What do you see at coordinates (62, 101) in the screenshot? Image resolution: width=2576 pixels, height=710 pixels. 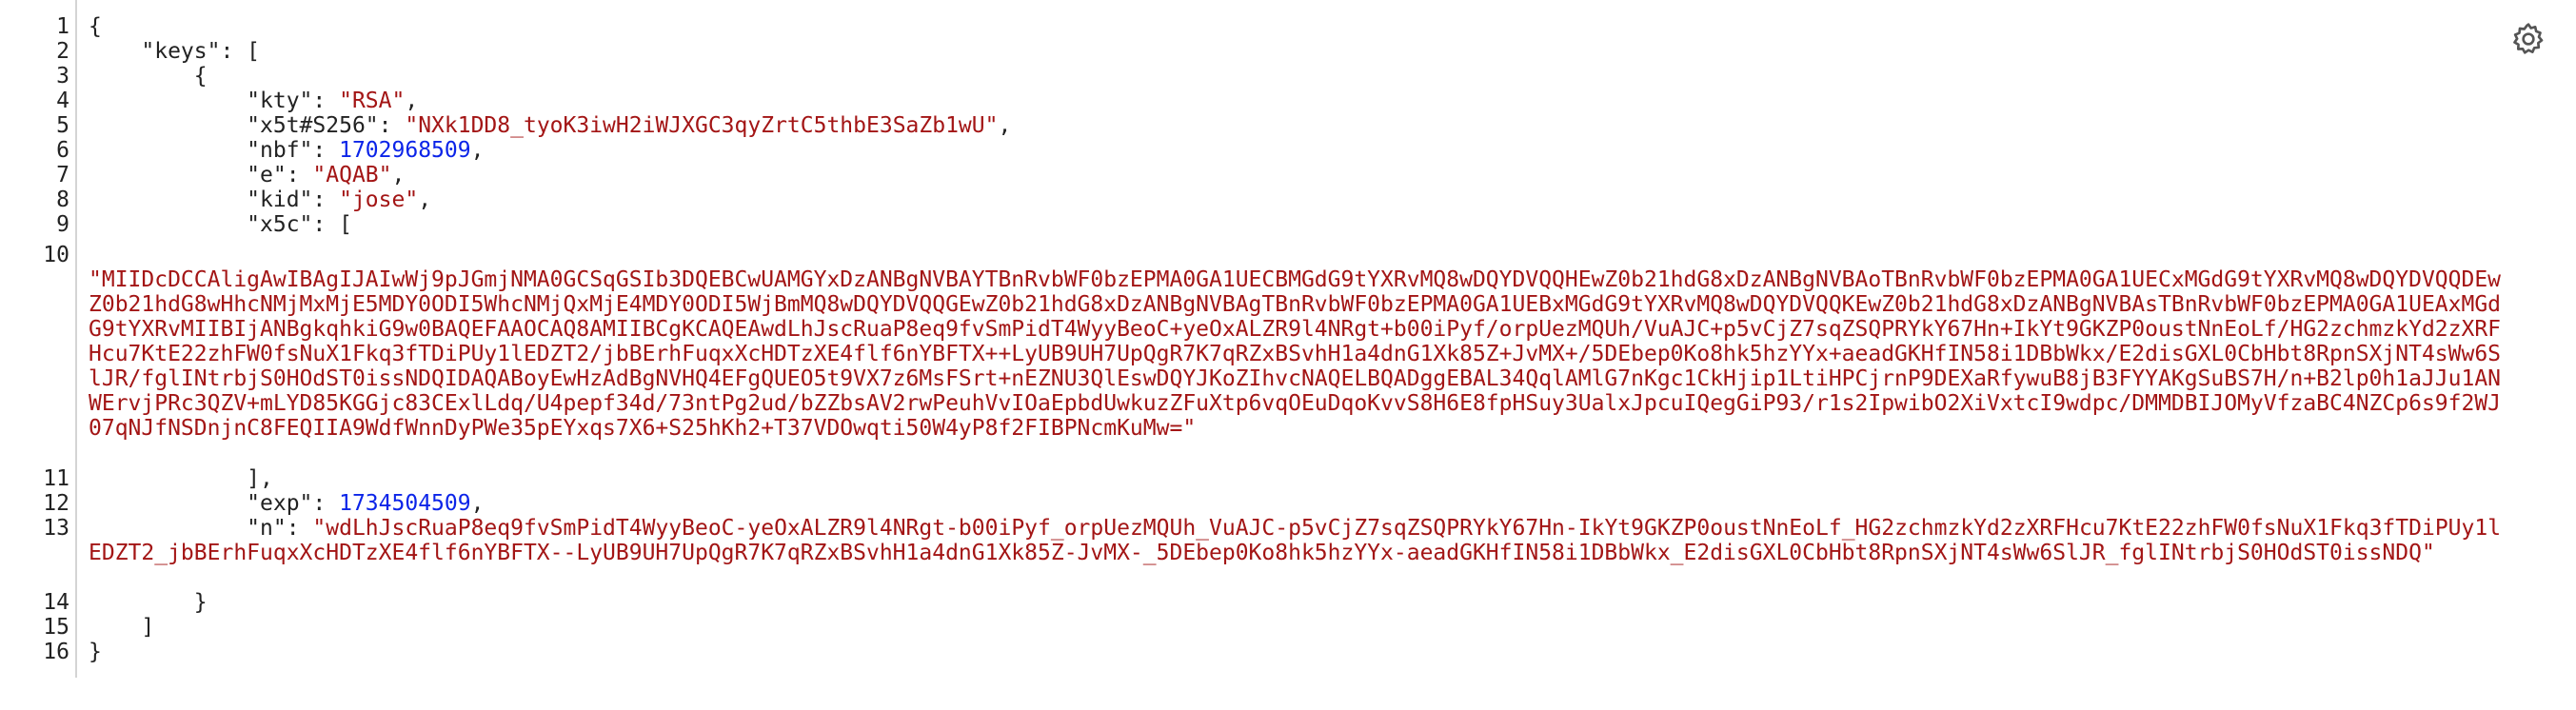 I see `line-number: 4` at bounding box center [62, 101].